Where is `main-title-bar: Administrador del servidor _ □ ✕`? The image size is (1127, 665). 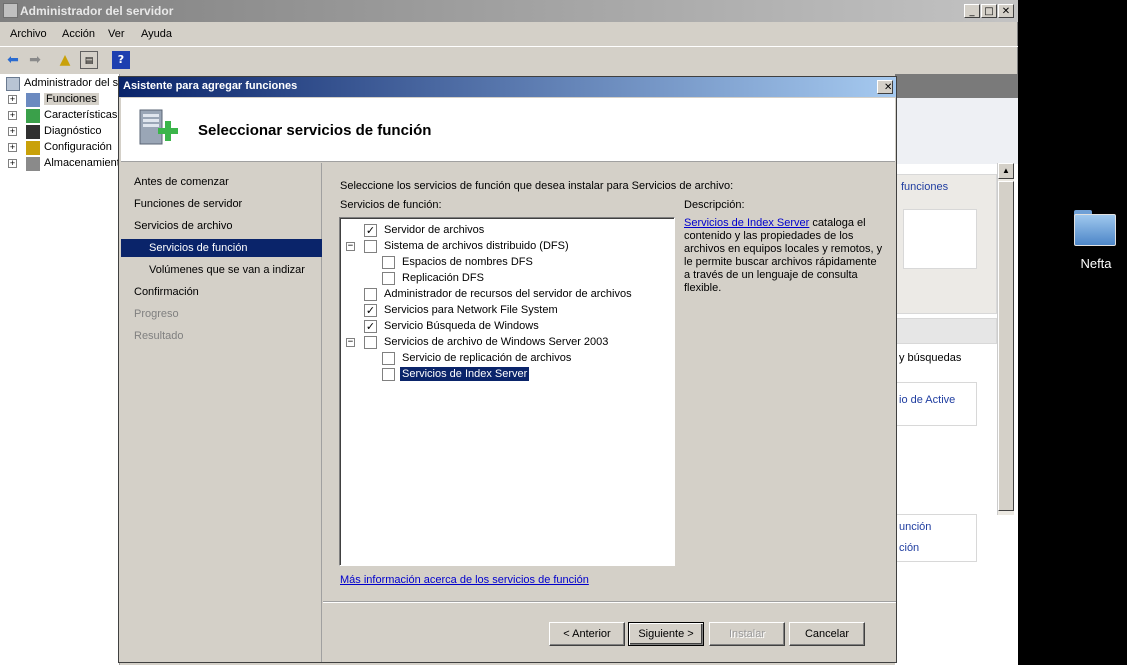 main-title-bar: Administrador del servidor _ □ ✕ is located at coordinates (509, 11).